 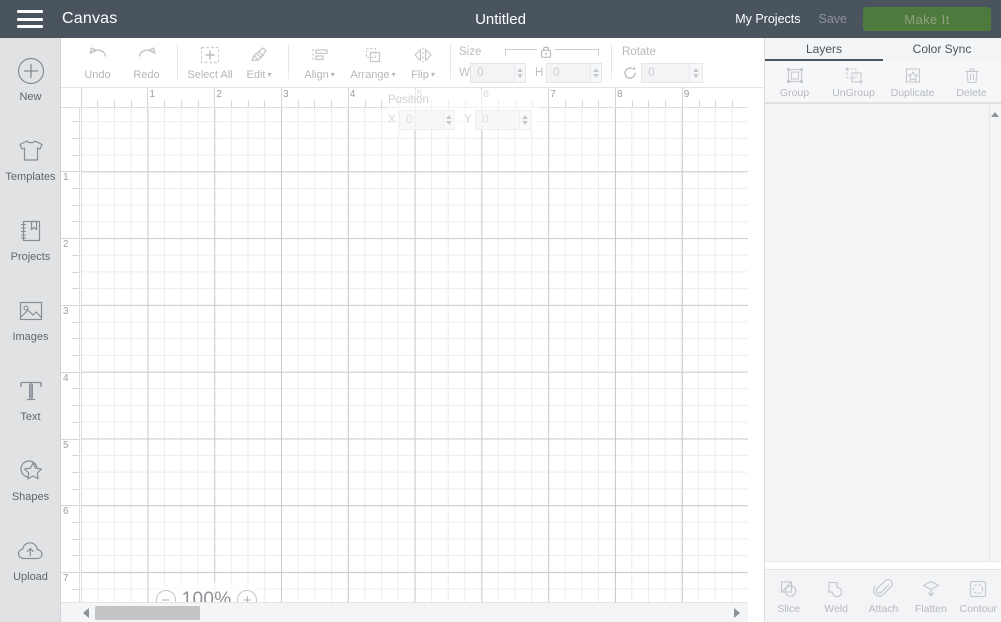 I want to click on sidebar-item-text: Text, so click(x=30, y=398).